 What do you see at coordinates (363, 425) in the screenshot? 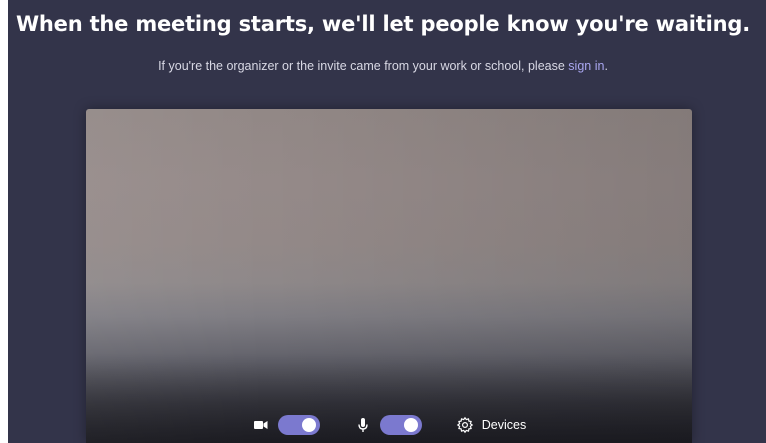
I see `microphone-icon` at bounding box center [363, 425].